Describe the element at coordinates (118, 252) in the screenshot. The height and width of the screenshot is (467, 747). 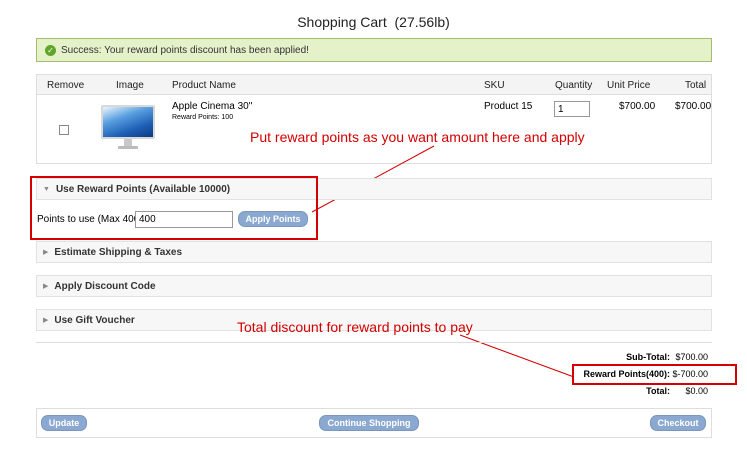
I see `section-shipping-label: Estimate Shipping & Taxes` at that location.